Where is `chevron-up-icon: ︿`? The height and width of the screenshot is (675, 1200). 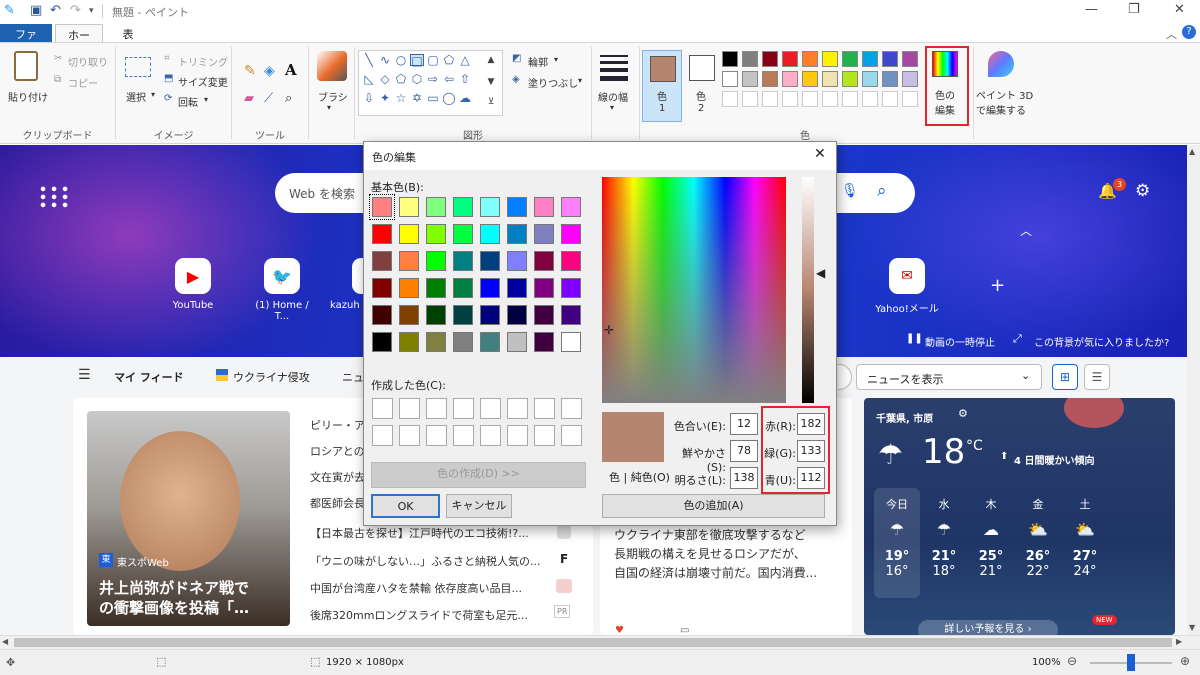 chevron-up-icon: ︿ is located at coordinates (1026, 230).